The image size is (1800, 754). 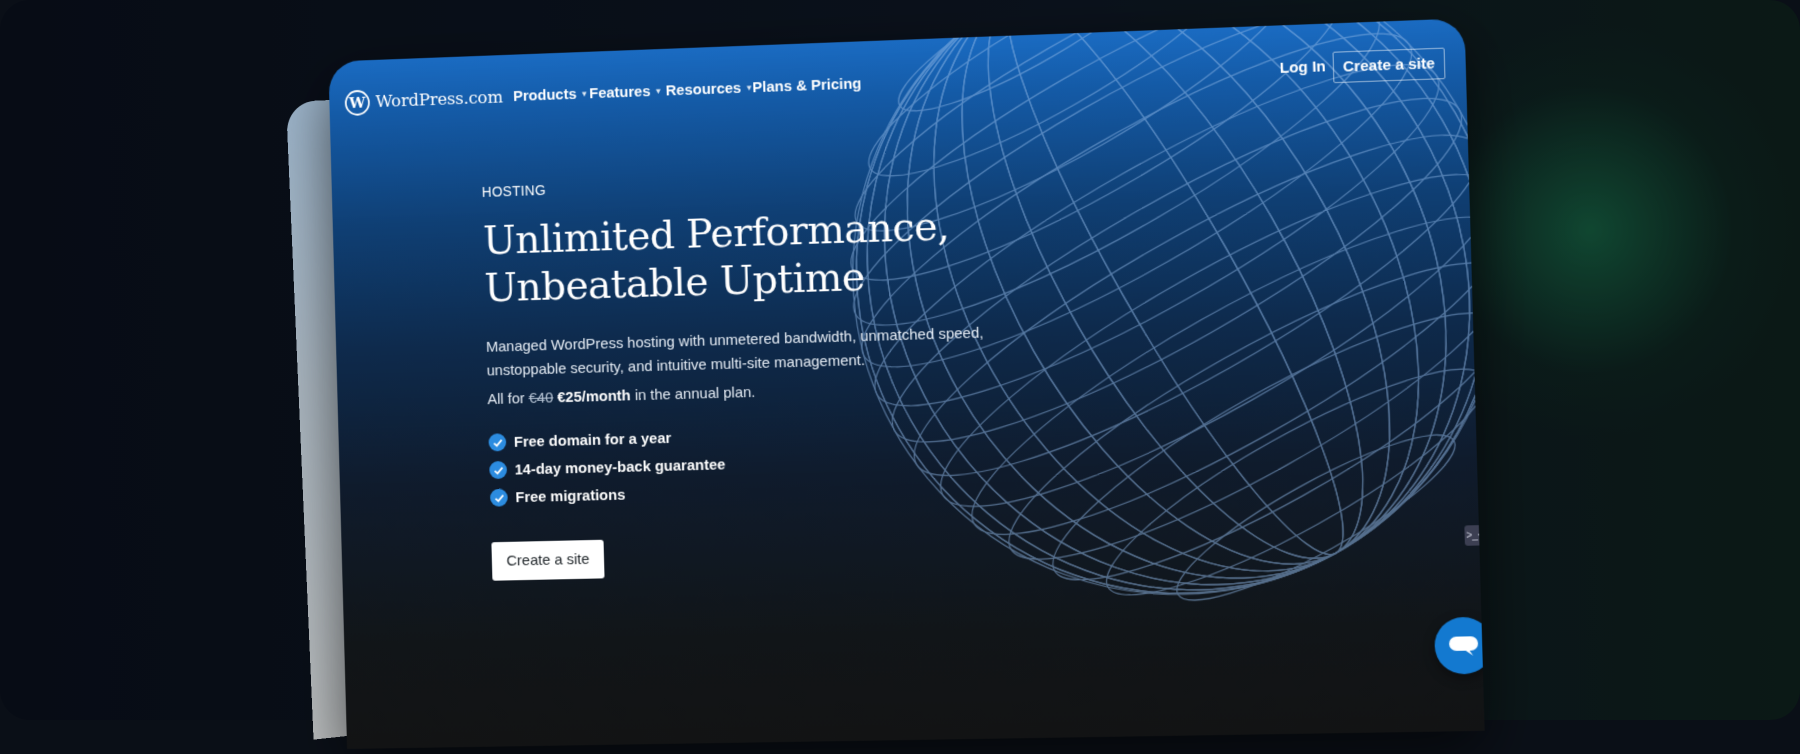 I want to click on login-link: Log In, so click(x=1302, y=67).